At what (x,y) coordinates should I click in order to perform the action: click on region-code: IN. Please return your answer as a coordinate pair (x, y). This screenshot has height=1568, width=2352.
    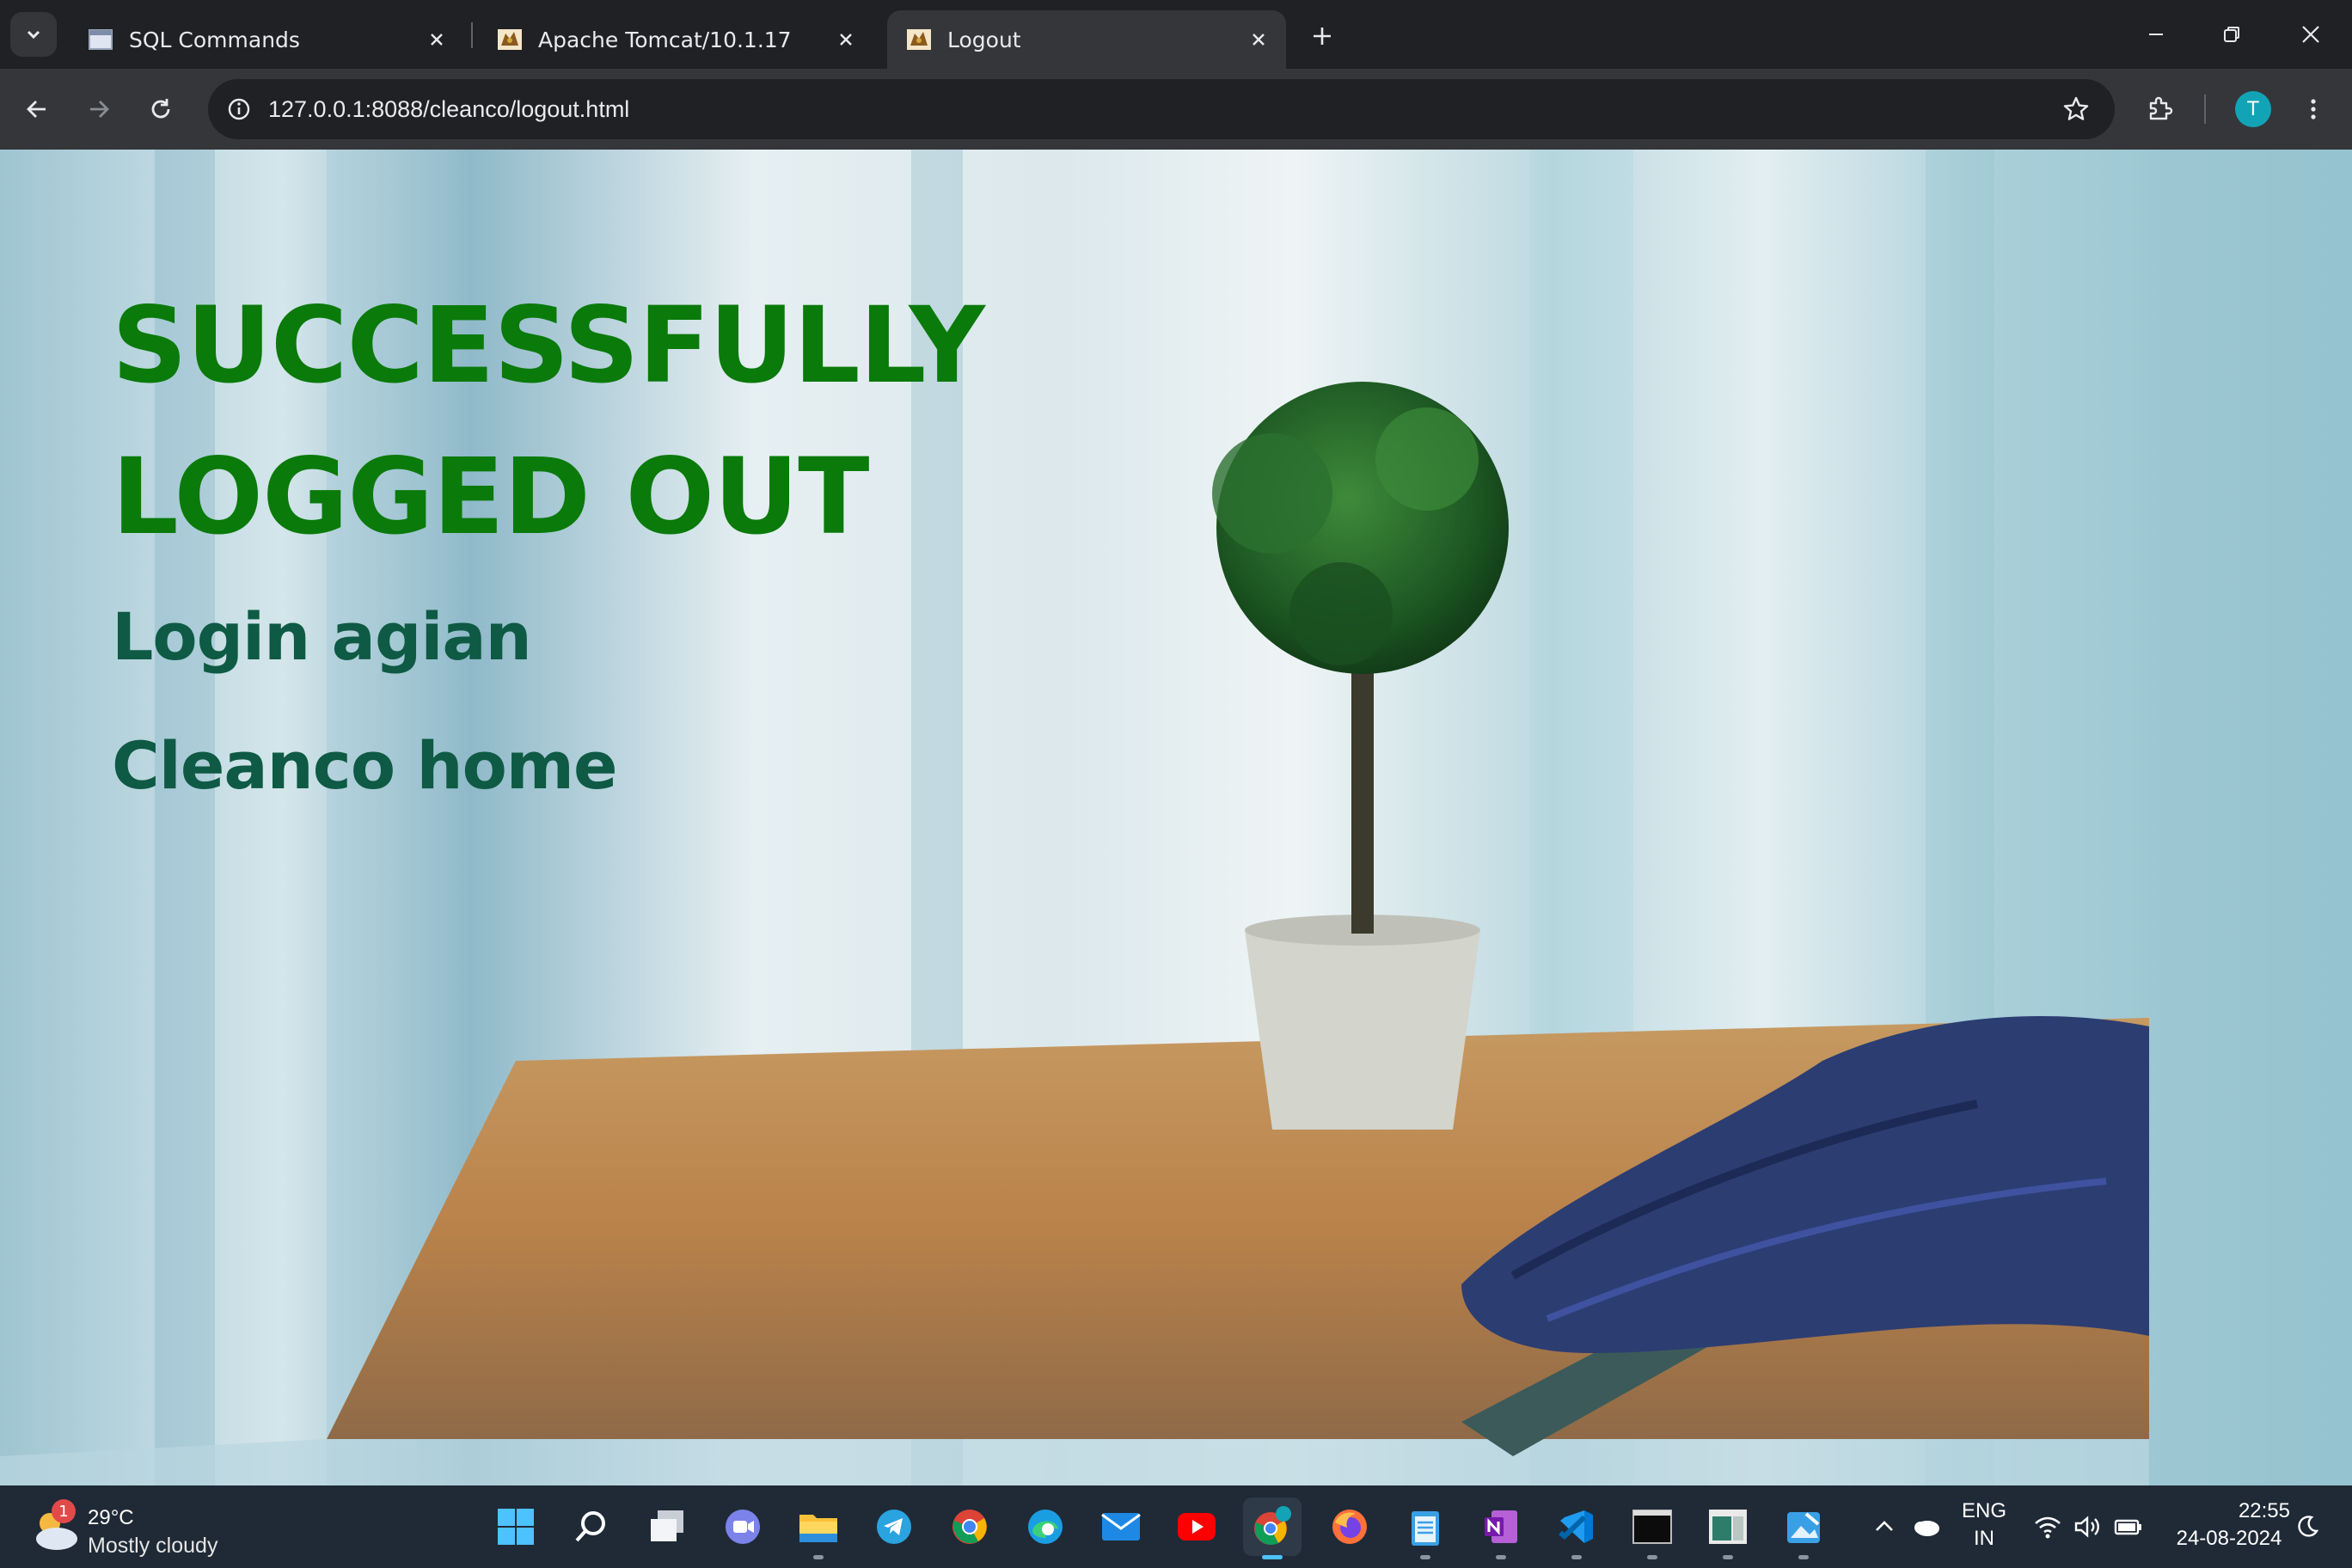
    Looking at the image, I should click on (1984, 1538).